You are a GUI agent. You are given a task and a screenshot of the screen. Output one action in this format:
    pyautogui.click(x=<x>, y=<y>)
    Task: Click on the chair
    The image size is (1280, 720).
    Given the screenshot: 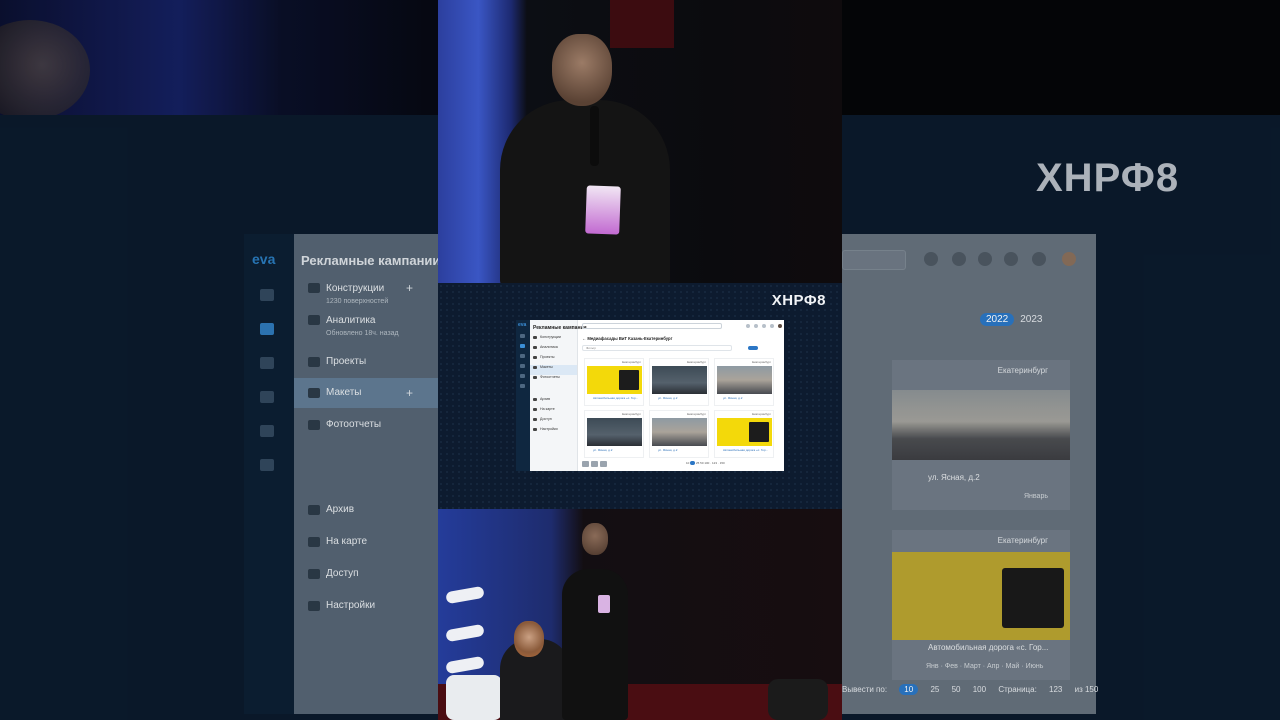 What is the action you would take?
    pyautogui.click(x=474, y=697)
    